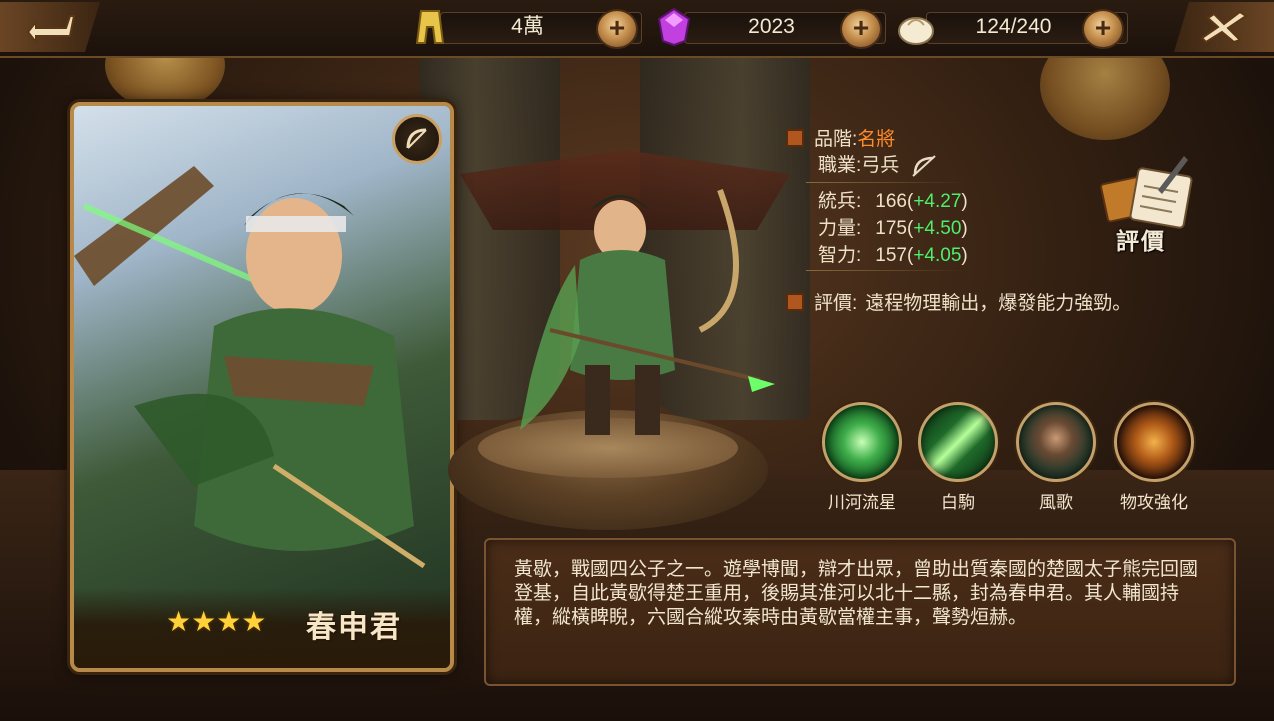 The height and width of the screenshot is (721, 1274). I want to click on command-row: 統兵: 166(+4.27), so click(893, 201).